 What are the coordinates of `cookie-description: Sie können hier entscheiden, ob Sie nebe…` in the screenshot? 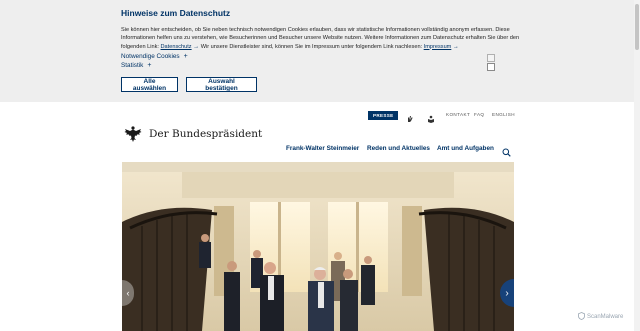 It's located at (321, 38).